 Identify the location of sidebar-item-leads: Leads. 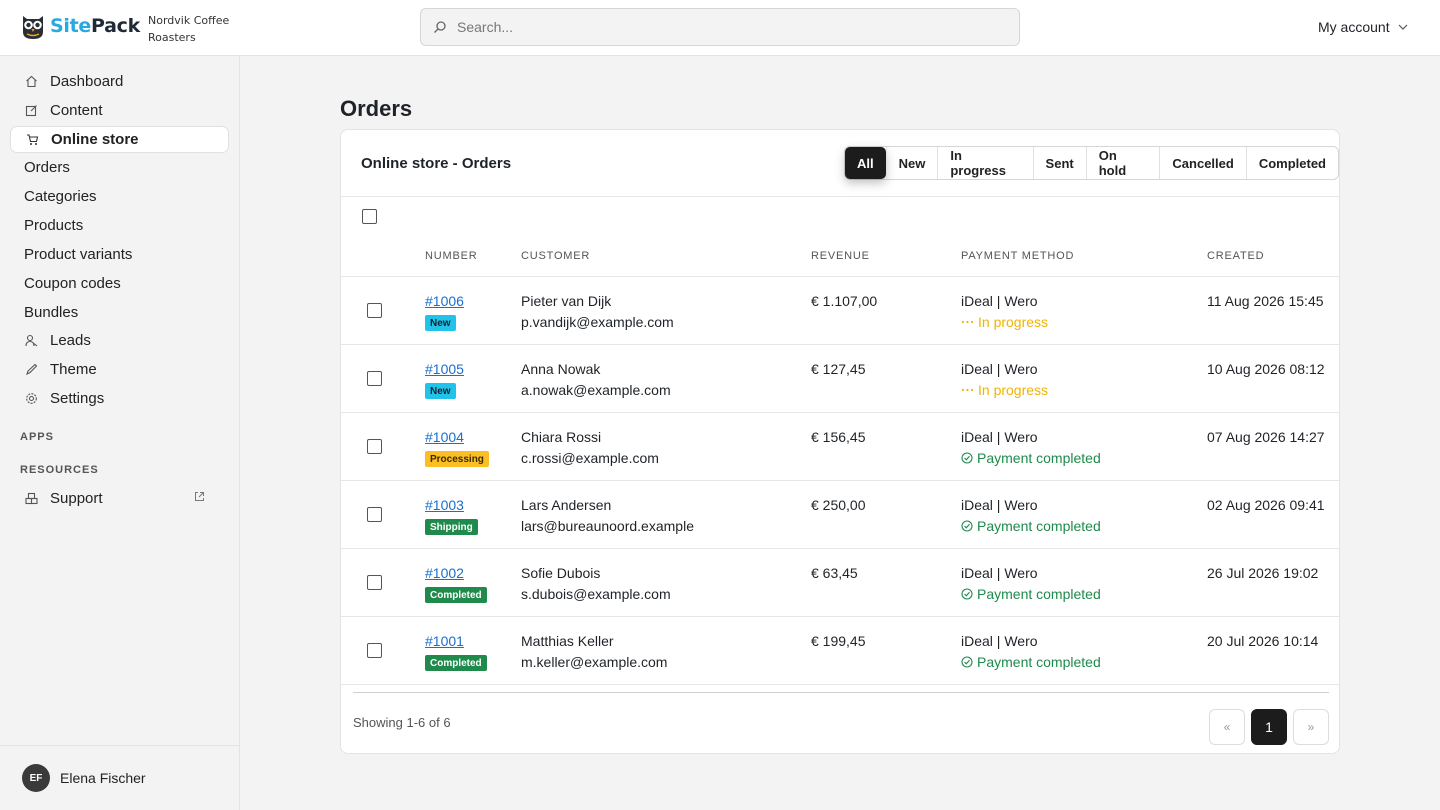
(119, 340).